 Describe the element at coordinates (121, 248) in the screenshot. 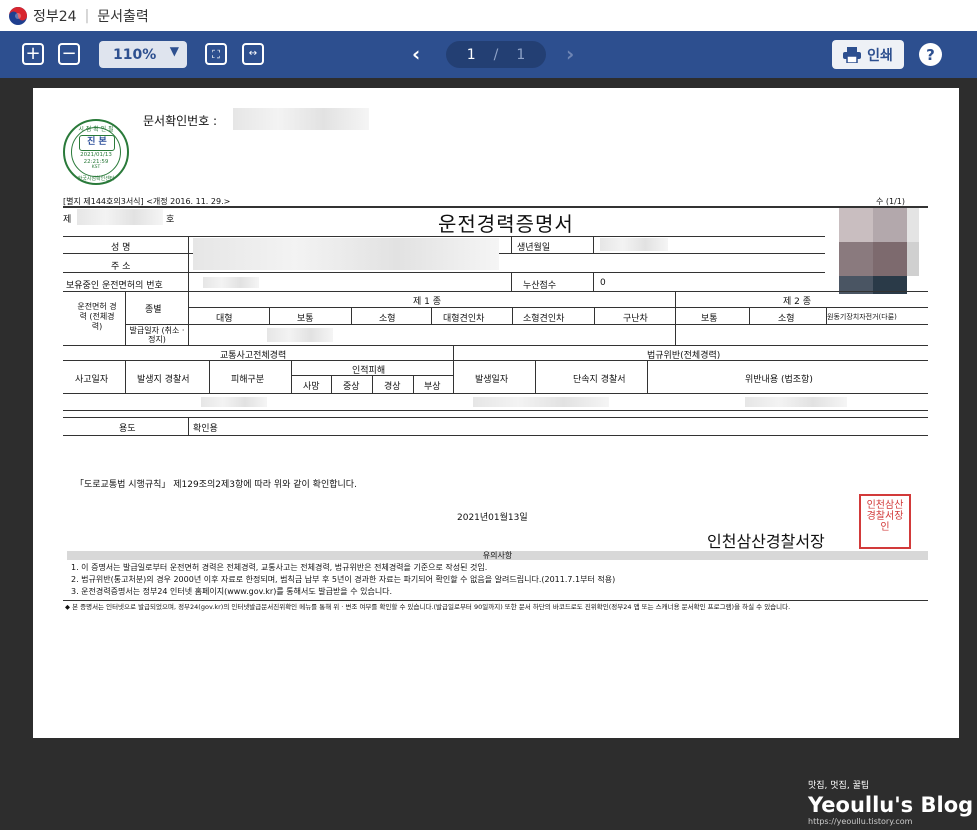

I see `name-label: 성 명` at that location.